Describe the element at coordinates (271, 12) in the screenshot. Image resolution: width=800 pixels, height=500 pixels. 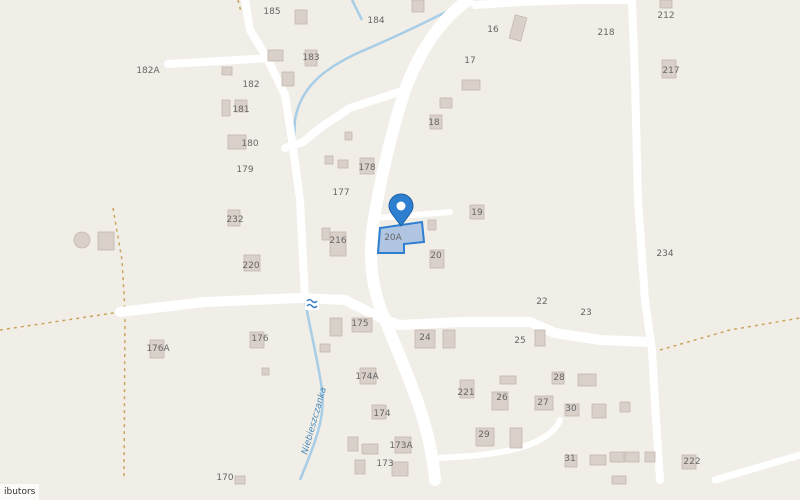
I see `house-number-label: 185` at that location.